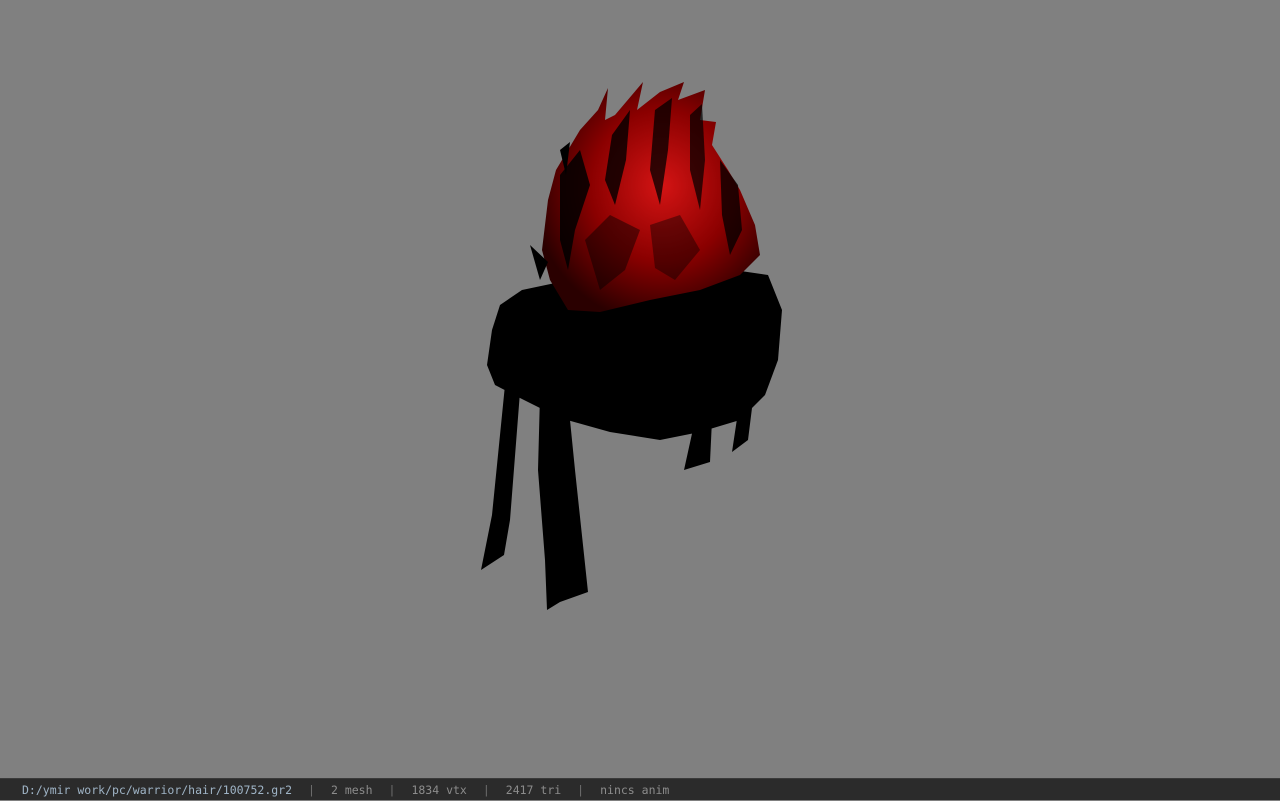  I want to click on status-triangle-count: 2417 tri, so click(533, 789).